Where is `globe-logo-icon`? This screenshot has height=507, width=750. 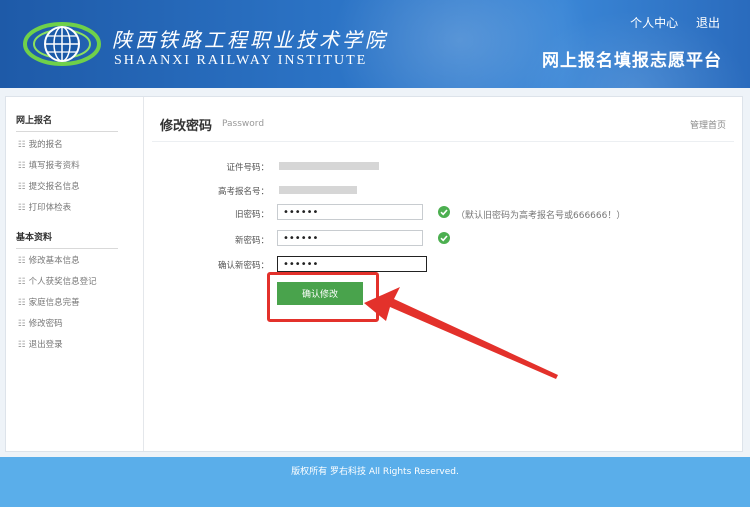 globe-logo-icon is located at coordinates (62, 44).